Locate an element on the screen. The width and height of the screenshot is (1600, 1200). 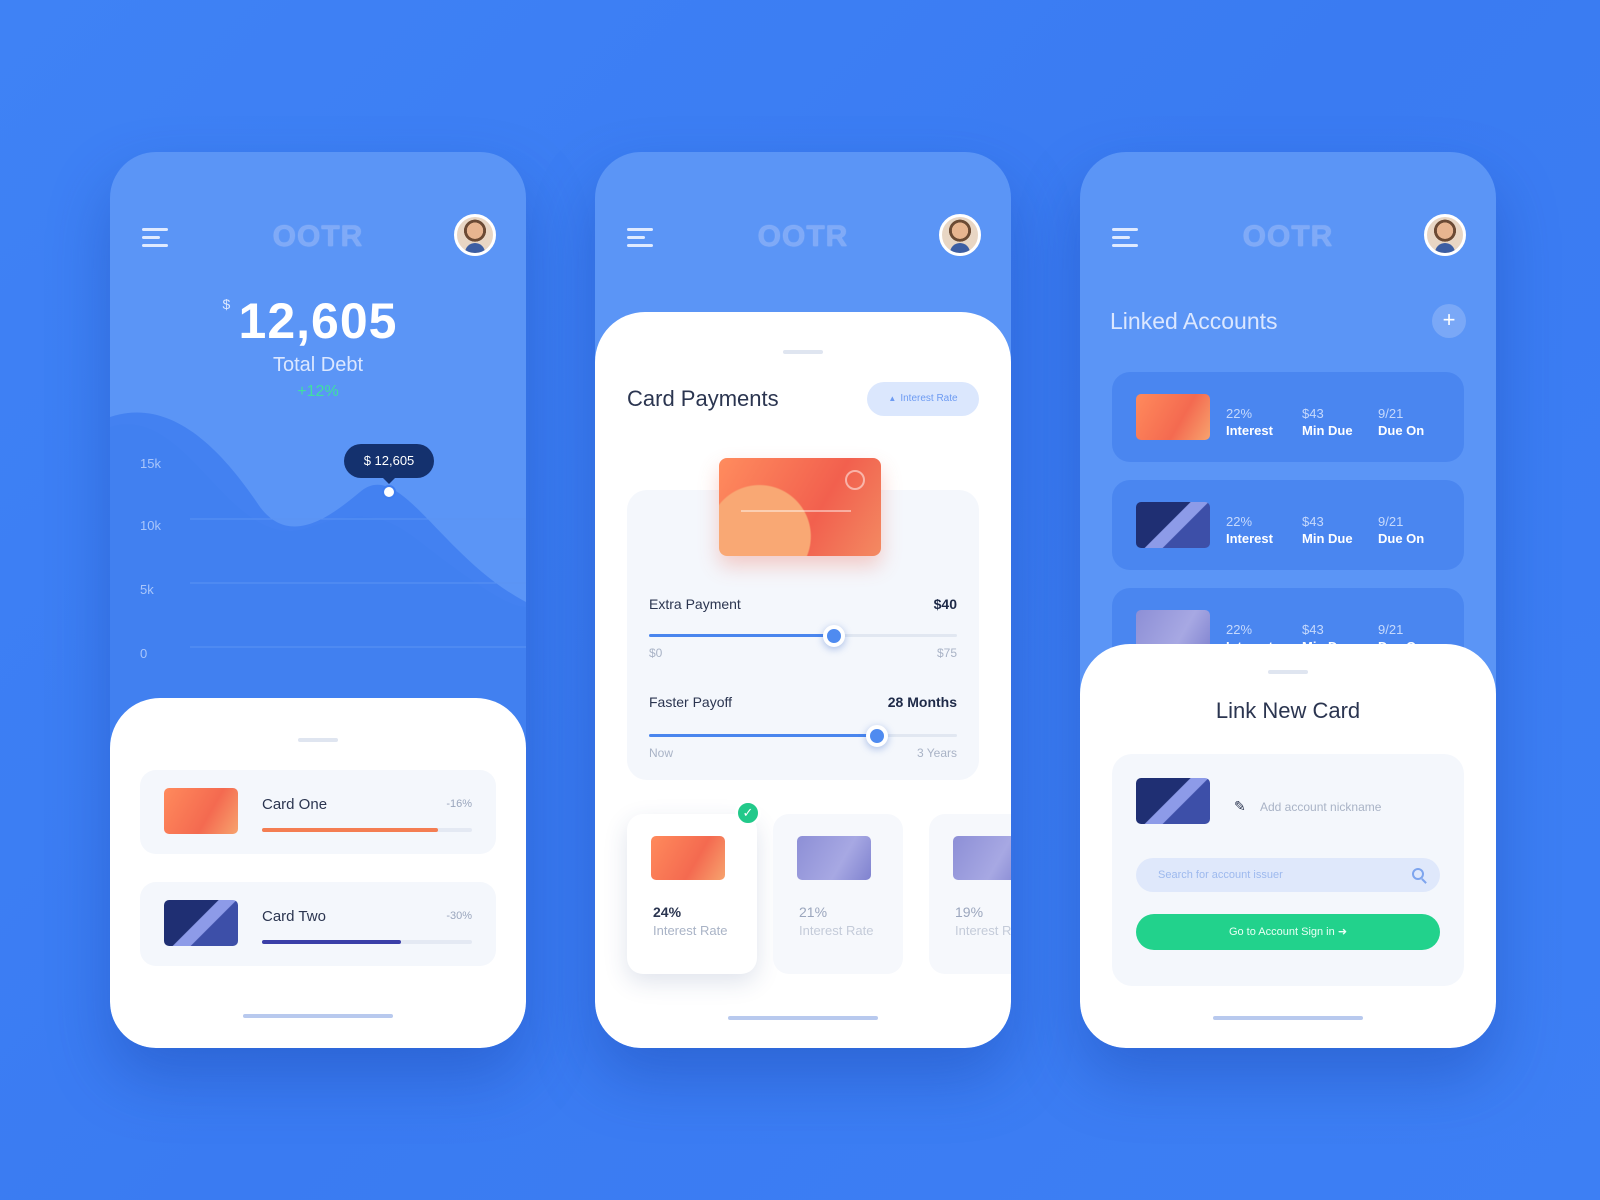
slider-min-label: Now is located at coordinates (661, 753).